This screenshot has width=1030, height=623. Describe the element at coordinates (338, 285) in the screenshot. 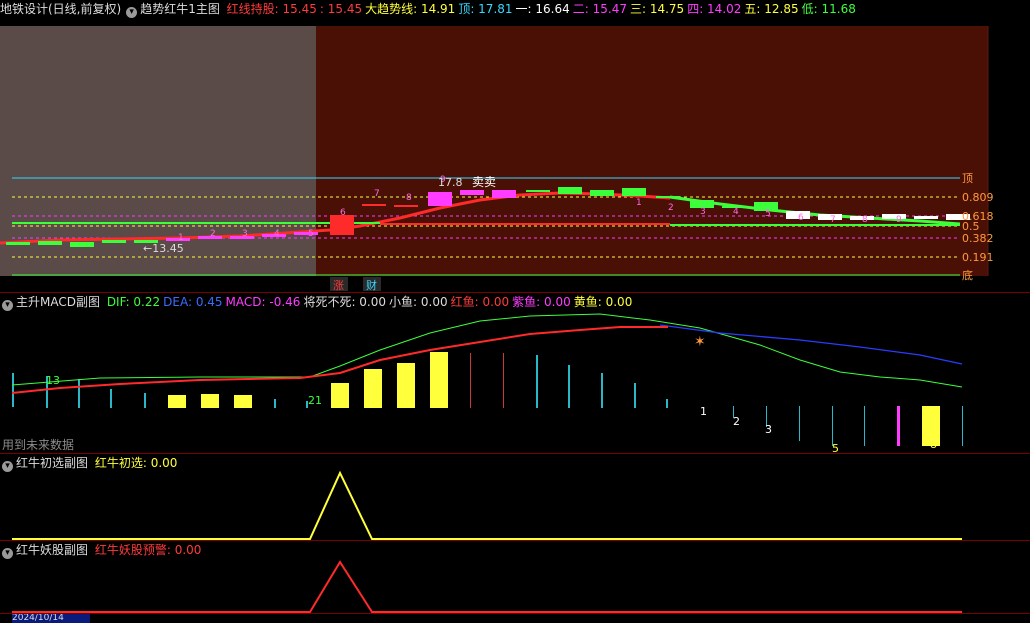

I see `rise-badge: 涨` at that location.